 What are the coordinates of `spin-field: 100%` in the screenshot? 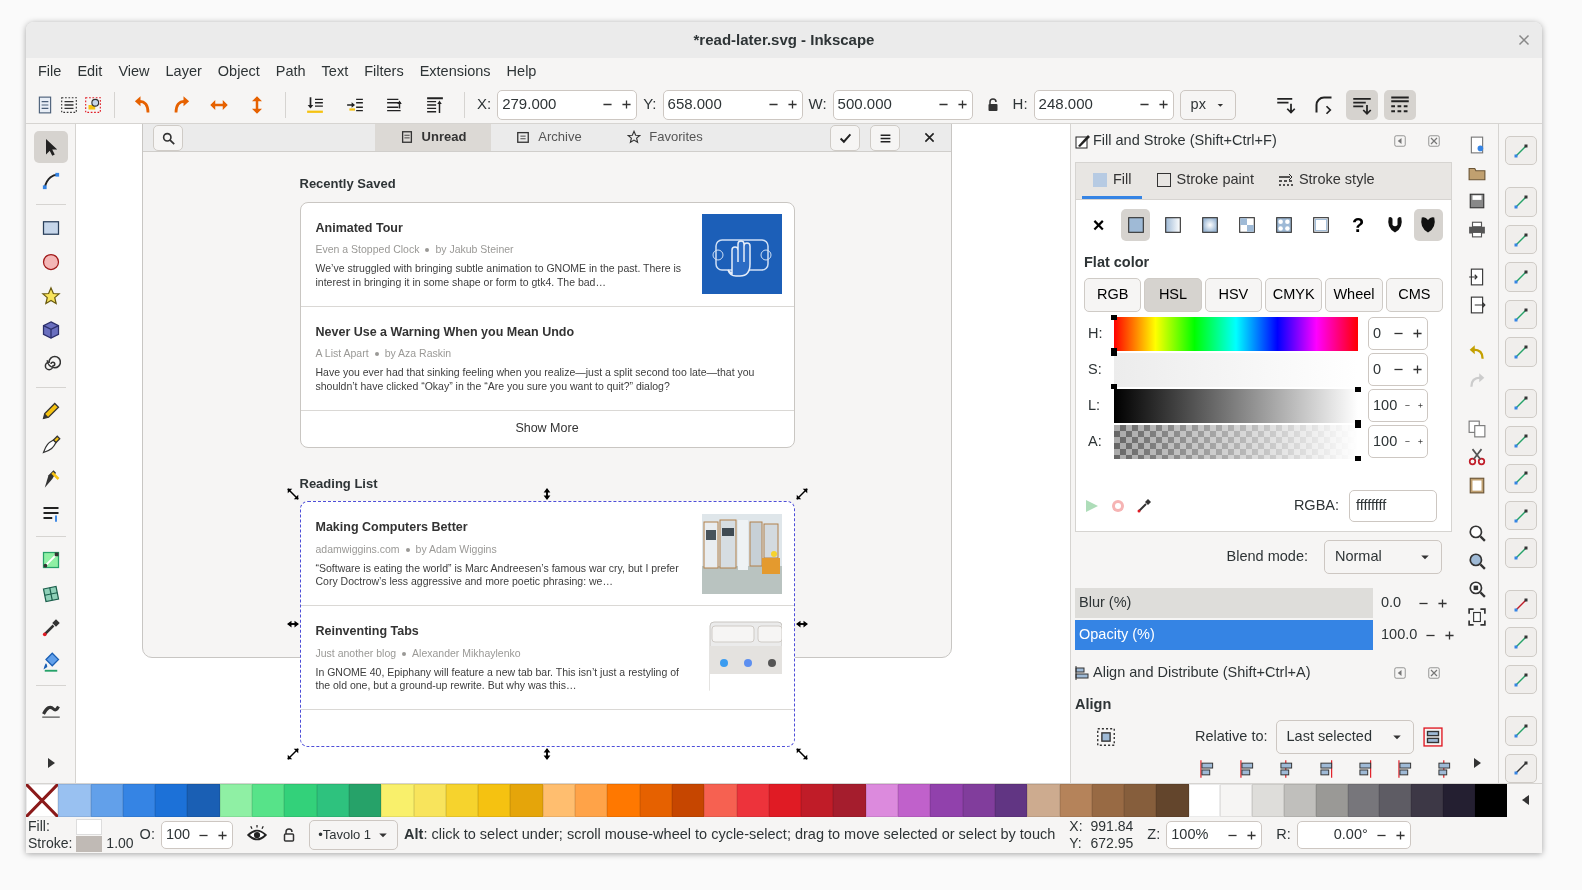 It's located at (1214, 835).